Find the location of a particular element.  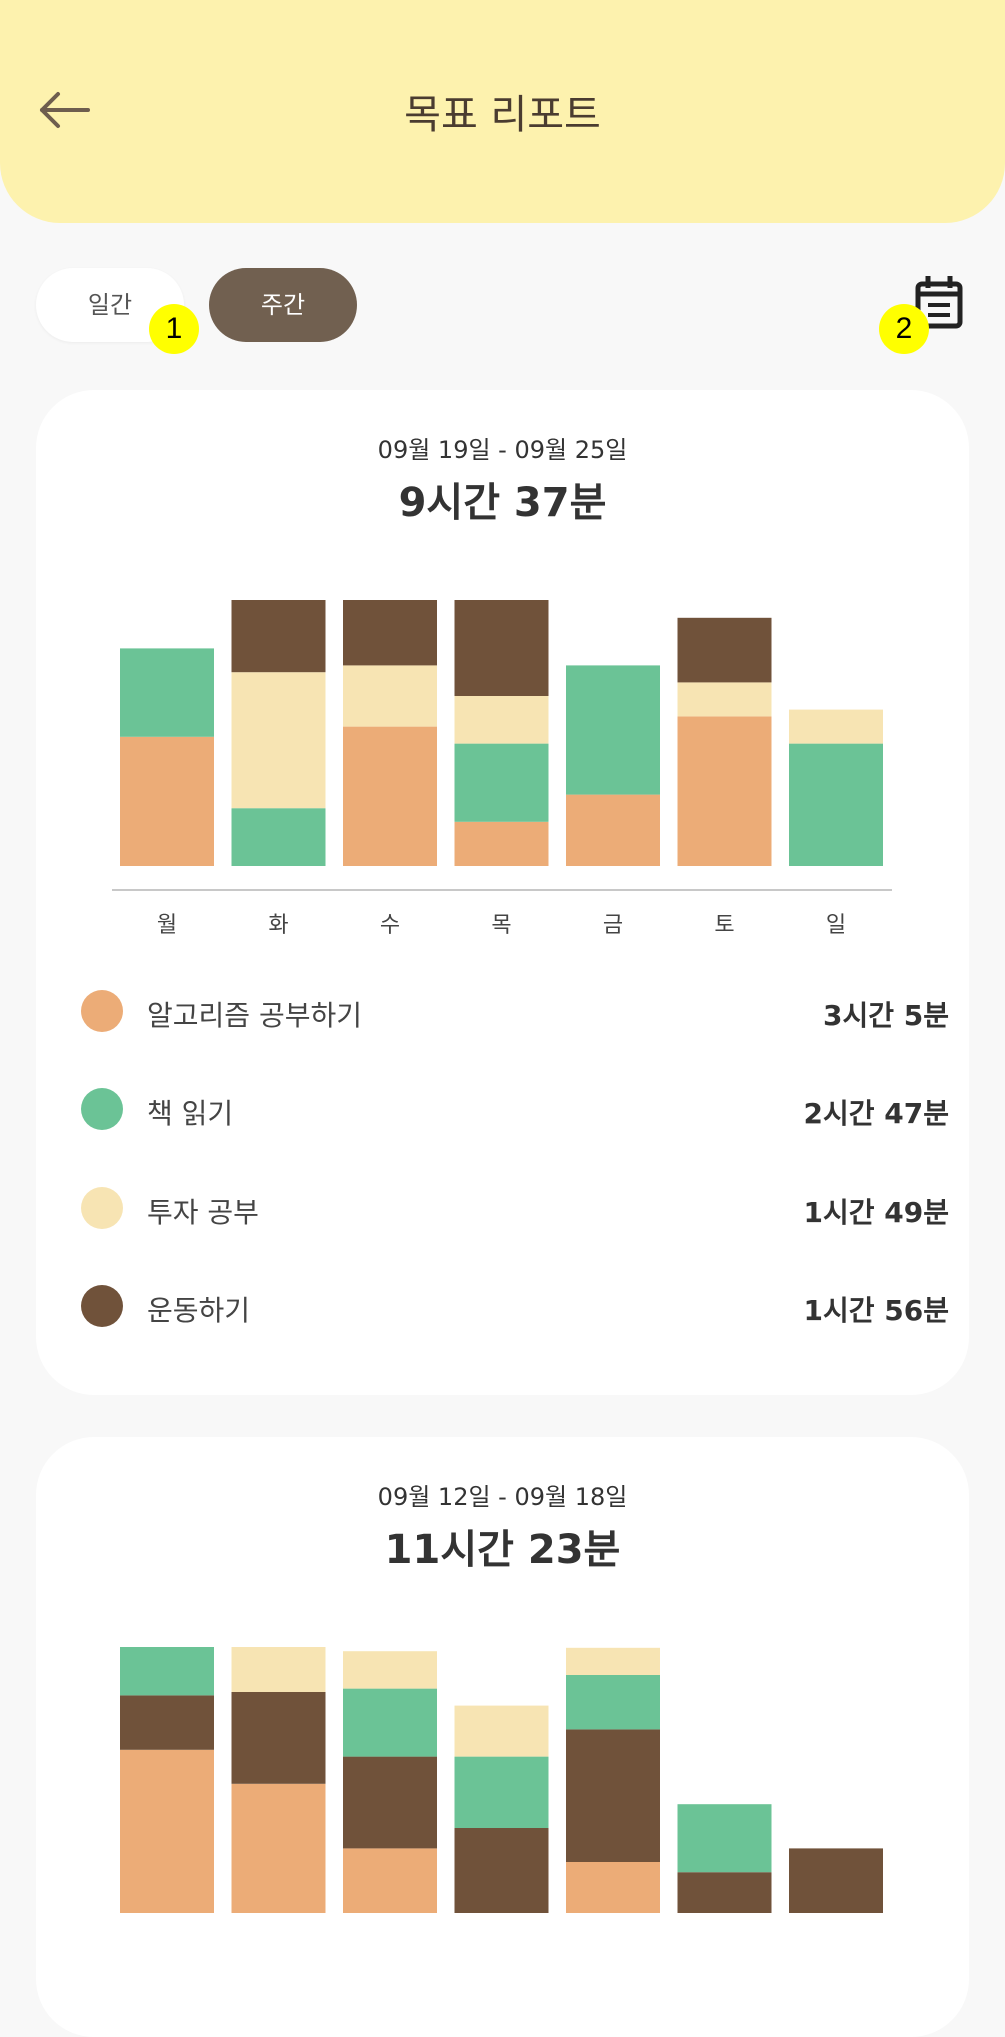

legend-item: 책 읽기 2시간 47분 is located at coordinates (515, 1109).